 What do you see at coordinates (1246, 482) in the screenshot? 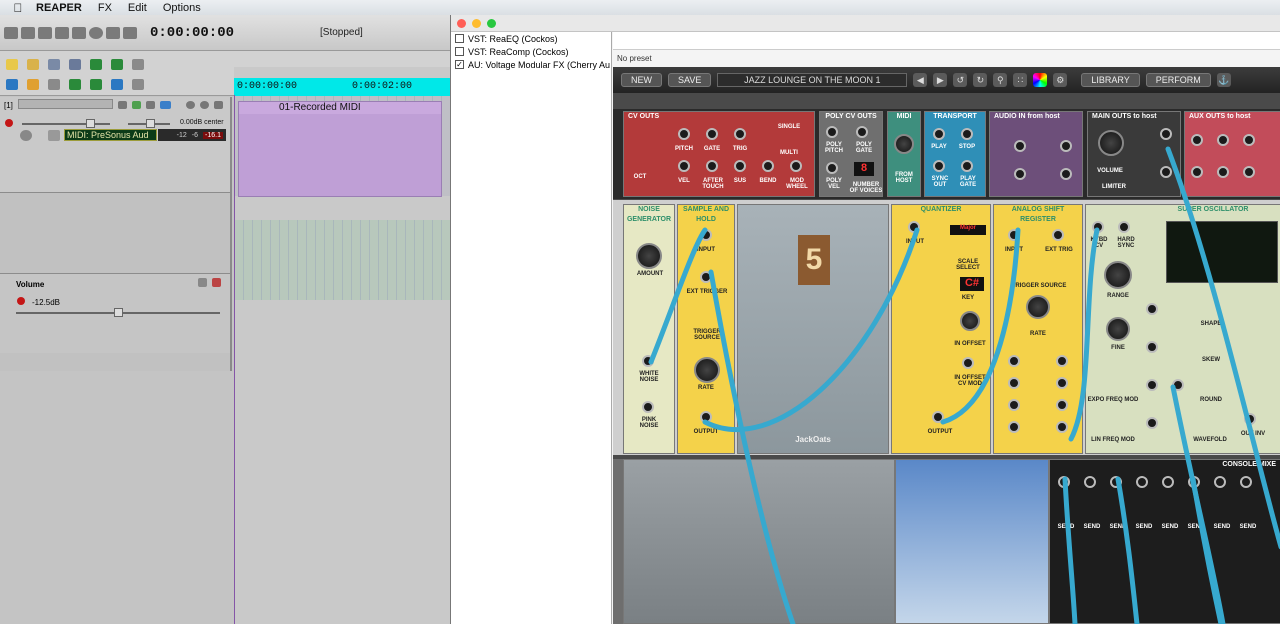
I see `mixer-in-8-jack` at bounding box center [1246, 482].